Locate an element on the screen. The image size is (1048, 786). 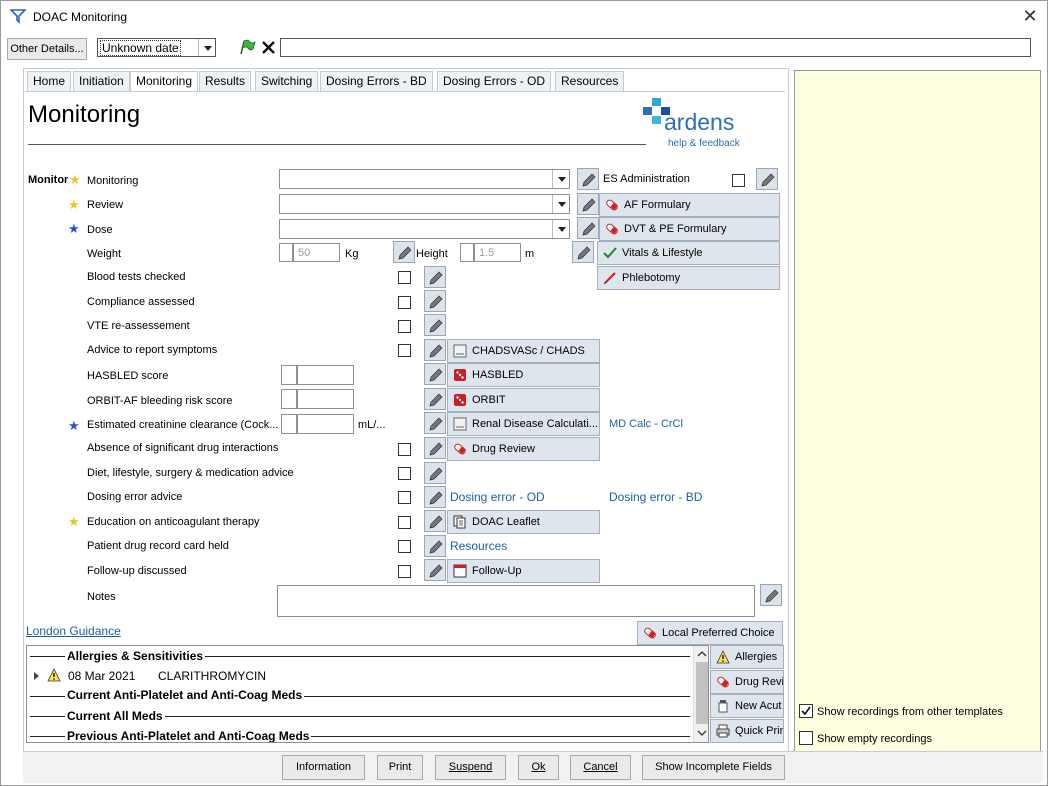
london-guidance-link: London Guidance is located at coordinates (73, 631).